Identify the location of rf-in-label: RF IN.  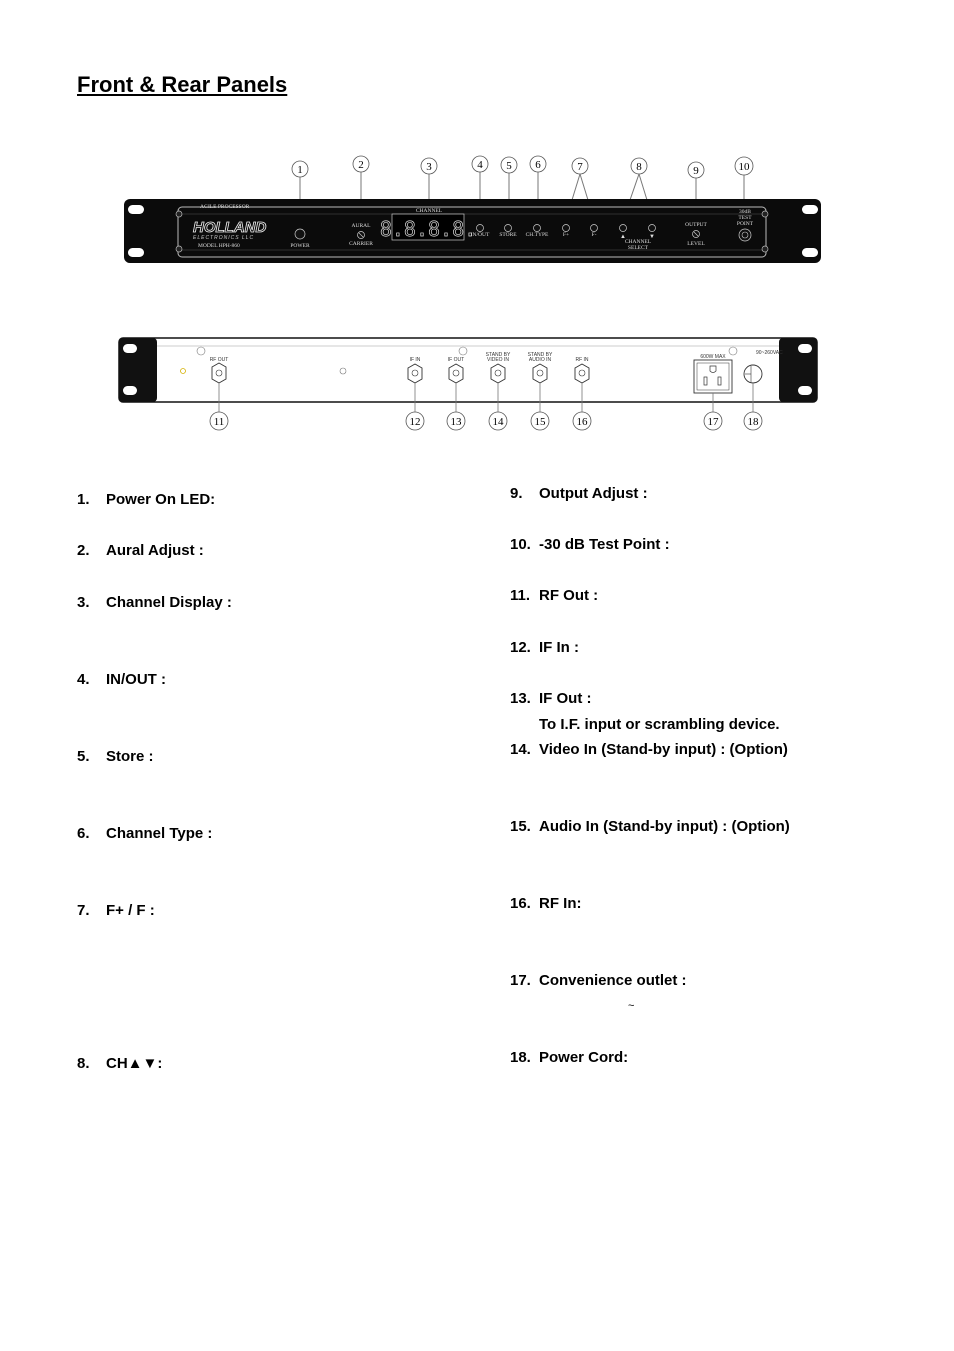
(581, 360).